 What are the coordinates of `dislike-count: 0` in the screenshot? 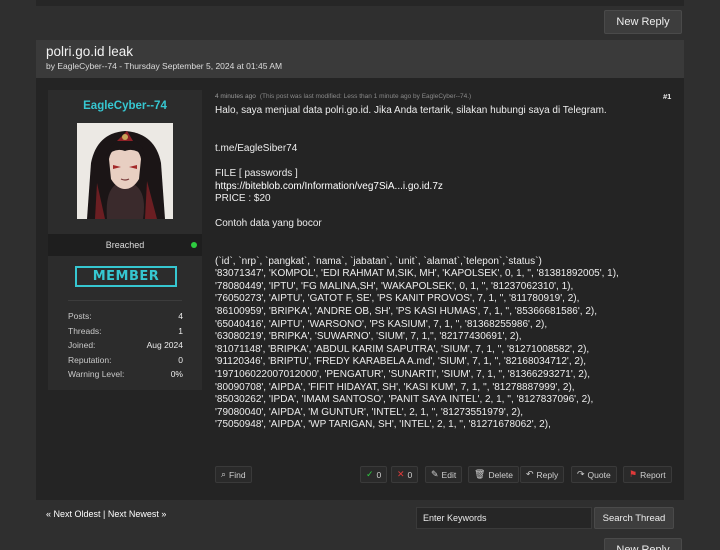 It's located at (410, 474).